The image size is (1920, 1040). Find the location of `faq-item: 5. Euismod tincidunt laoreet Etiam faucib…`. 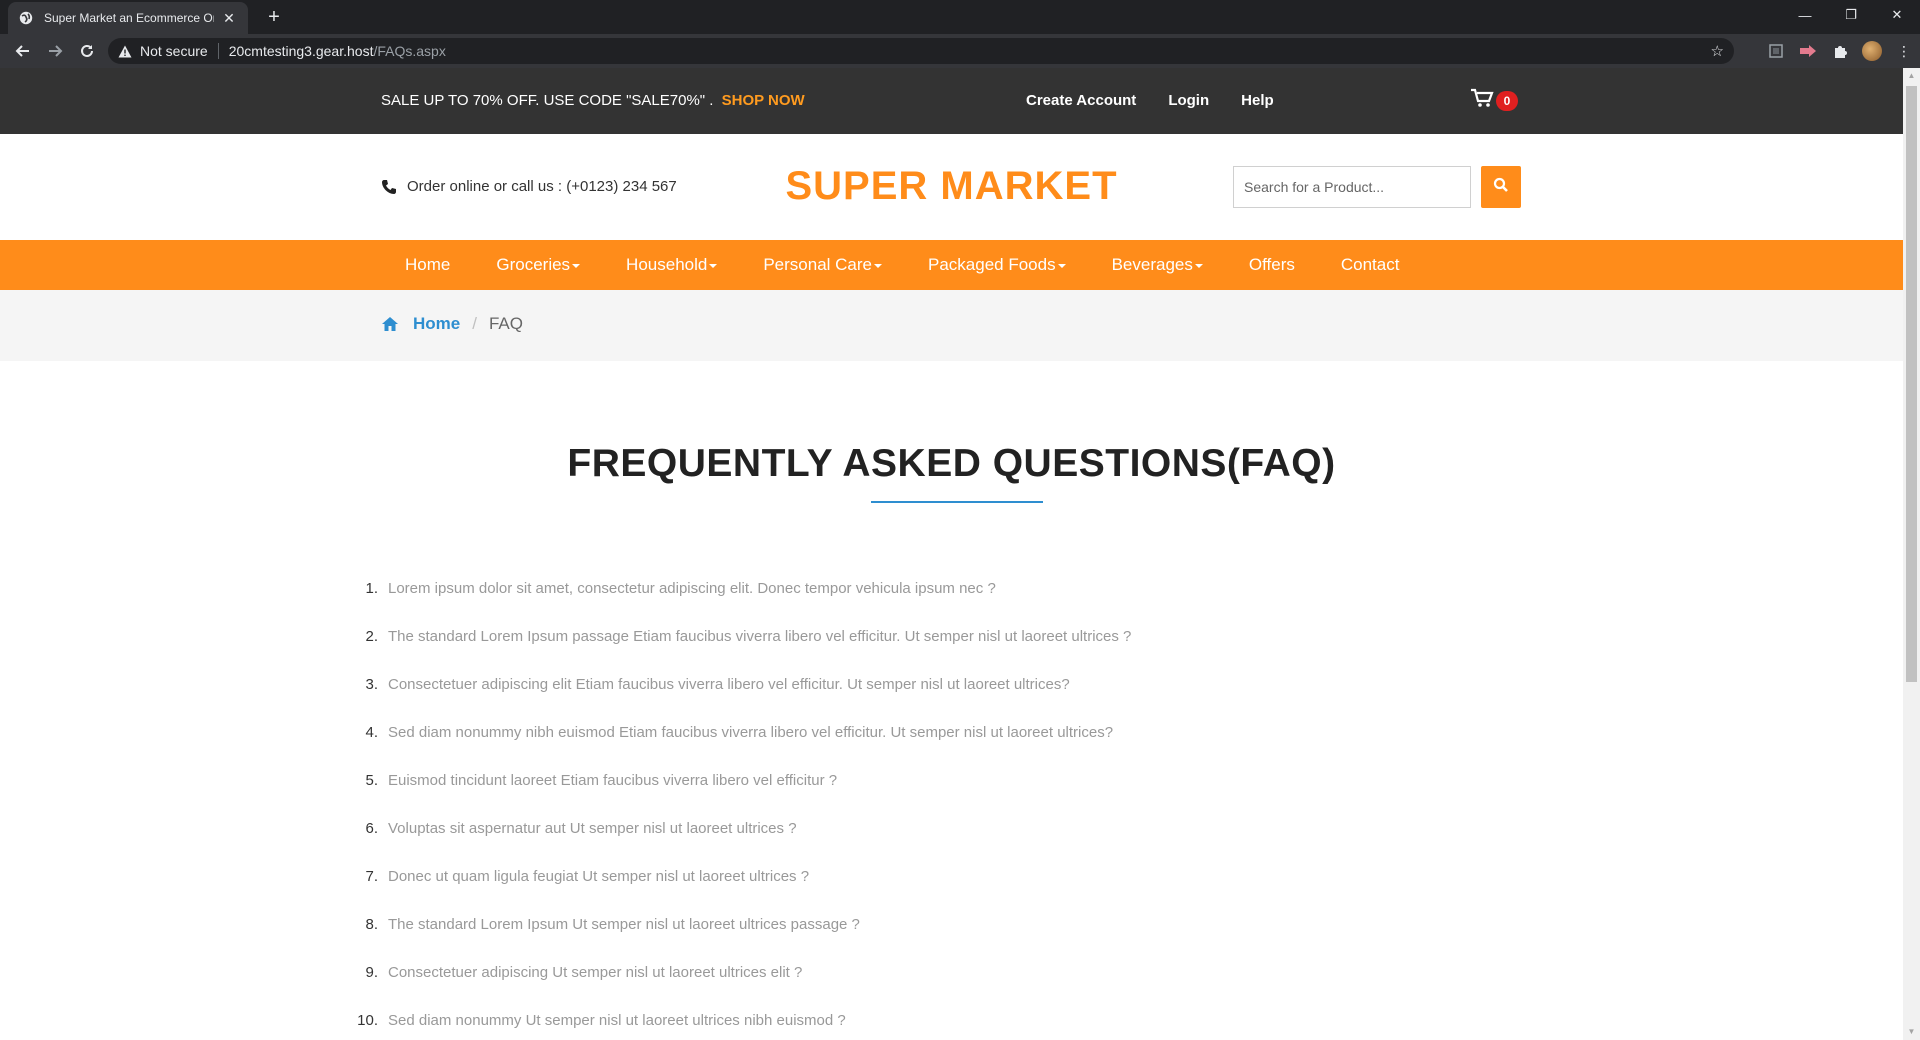

faq-item: 5. Euismod tincidunt laoreet Etiam faucib… is located at coordinates (741, 796).